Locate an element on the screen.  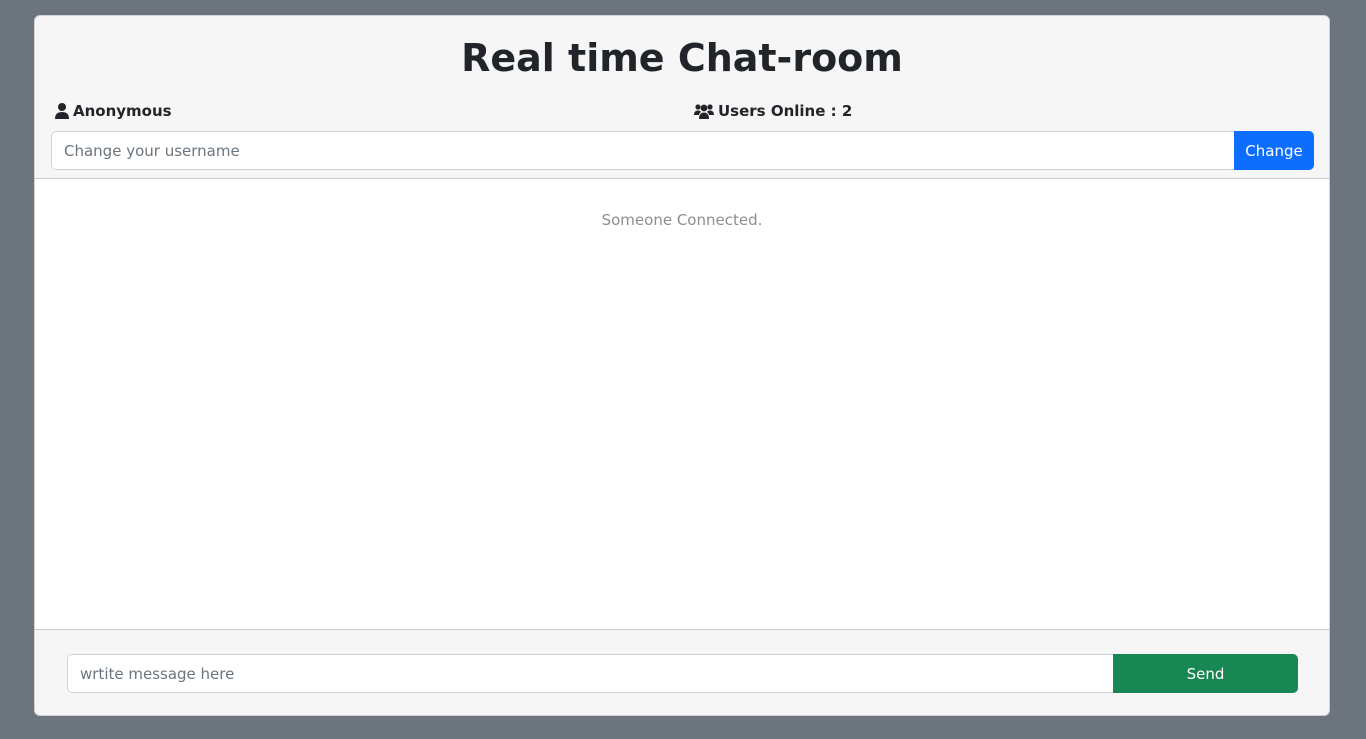
users-online-label: Users Online : 2 is located at coordinates (785, 111).